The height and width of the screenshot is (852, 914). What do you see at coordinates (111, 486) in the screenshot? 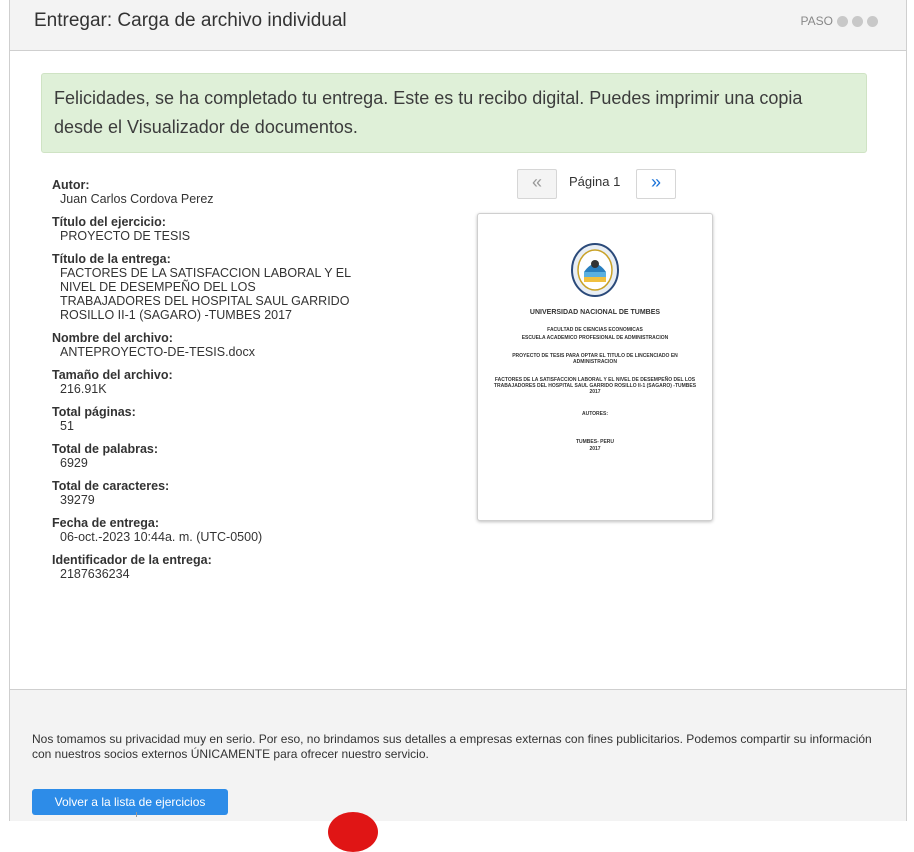
I see `detail-label: Total de caracteres:` at bounding box center [111, 486].